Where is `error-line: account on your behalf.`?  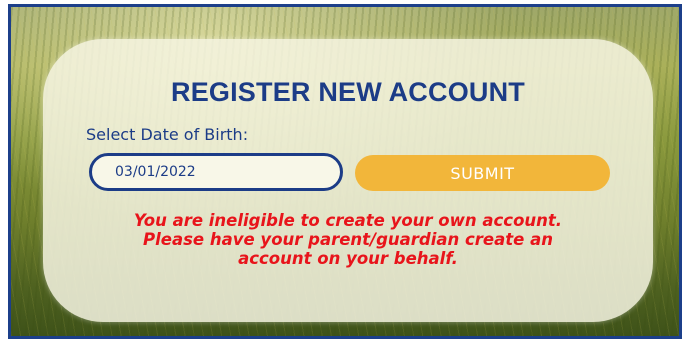 error-line: account on your behalf. is located at coordinates (348, 258).